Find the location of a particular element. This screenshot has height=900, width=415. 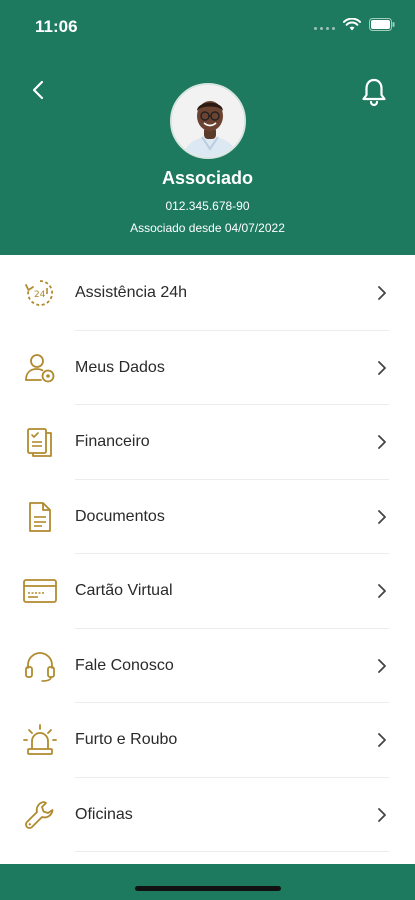

bell-icon is located at coordinates (374, 92).